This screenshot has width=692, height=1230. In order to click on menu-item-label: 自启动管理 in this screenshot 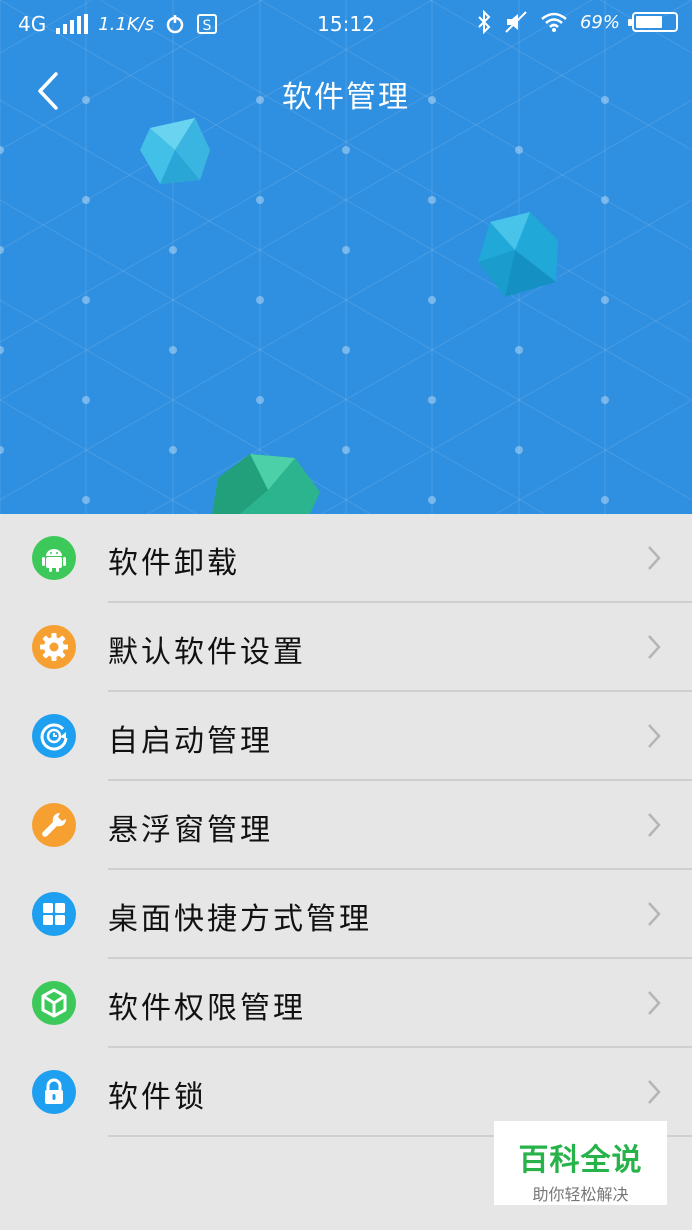, I will do `click(190, 741)`.